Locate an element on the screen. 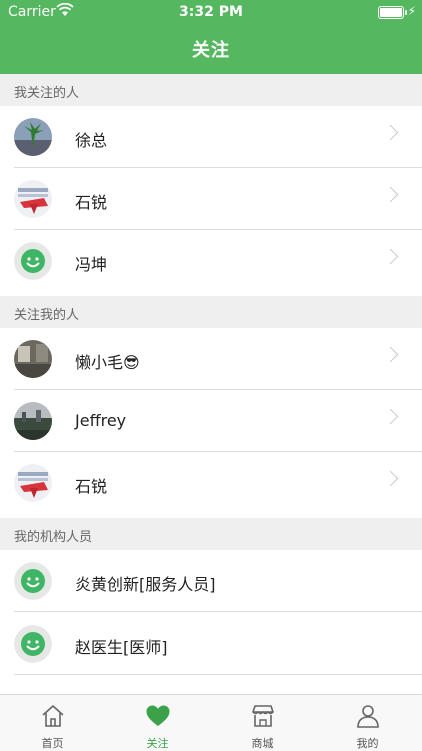  tab-label: 商城 is located at coordinates (262, 743).